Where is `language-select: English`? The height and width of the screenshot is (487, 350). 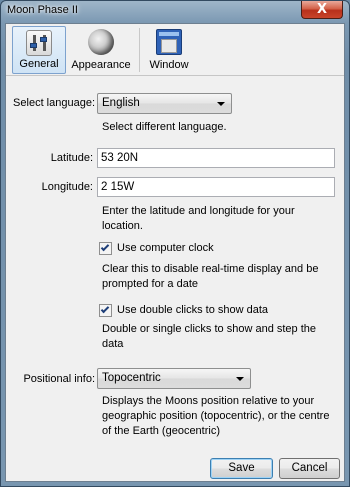
language-select: English is located at coordinates (164, 103).